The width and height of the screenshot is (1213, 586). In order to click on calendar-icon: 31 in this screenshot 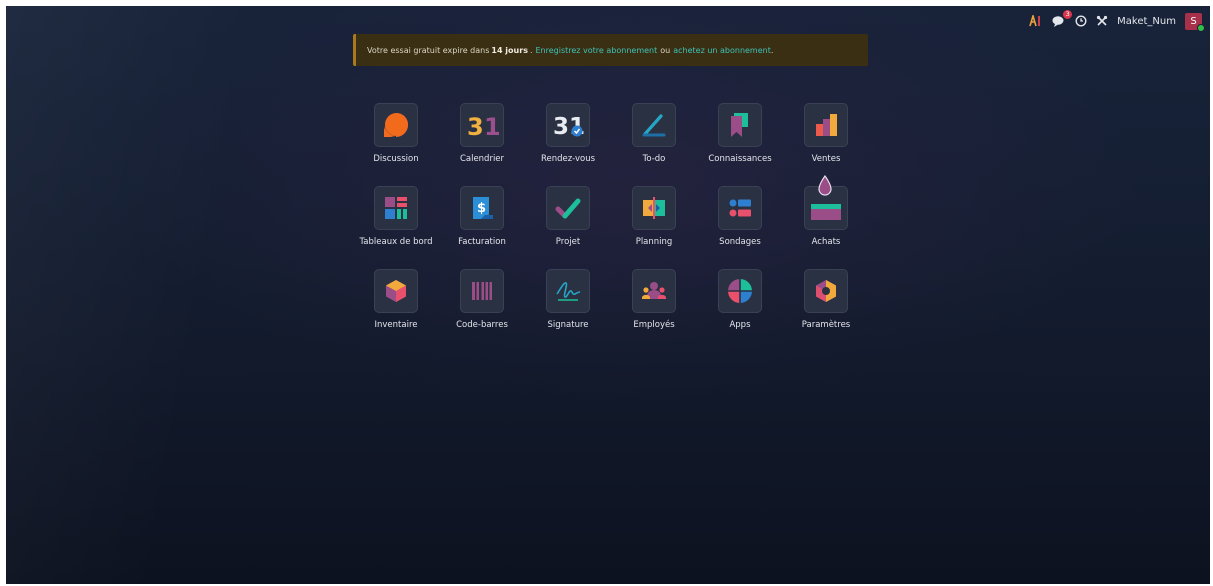, I will do `click(483, 126)`.